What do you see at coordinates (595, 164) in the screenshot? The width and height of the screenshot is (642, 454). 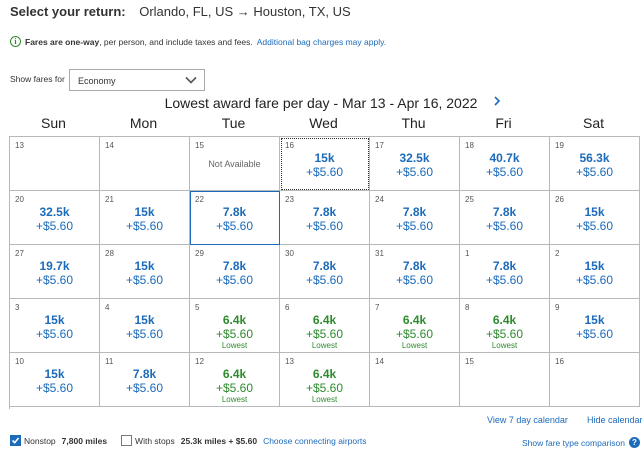 I see `calendar-day-cell: 19 56.3k +$5.60` at bounding box center [595, 164].